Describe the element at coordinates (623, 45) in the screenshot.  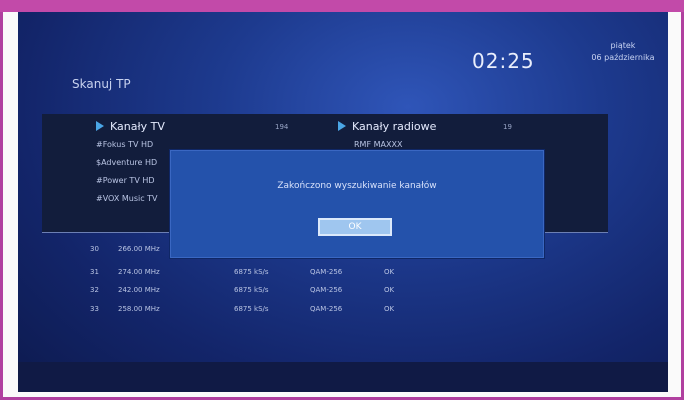
I see `day-label: piątek` at that location.